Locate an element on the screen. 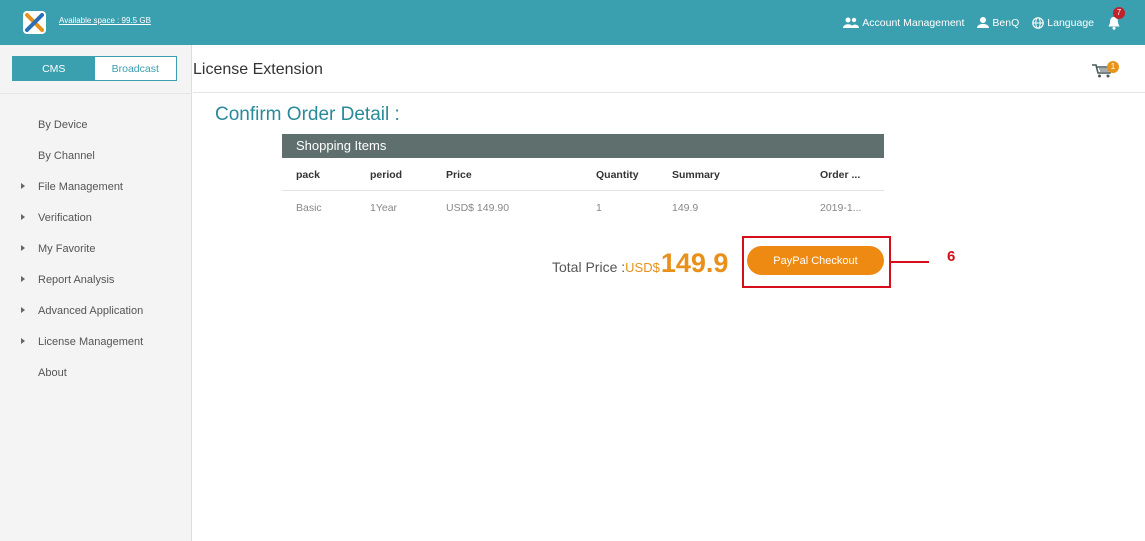  sidebar-item-by-device: By Device is located at coordinates (96, 124).